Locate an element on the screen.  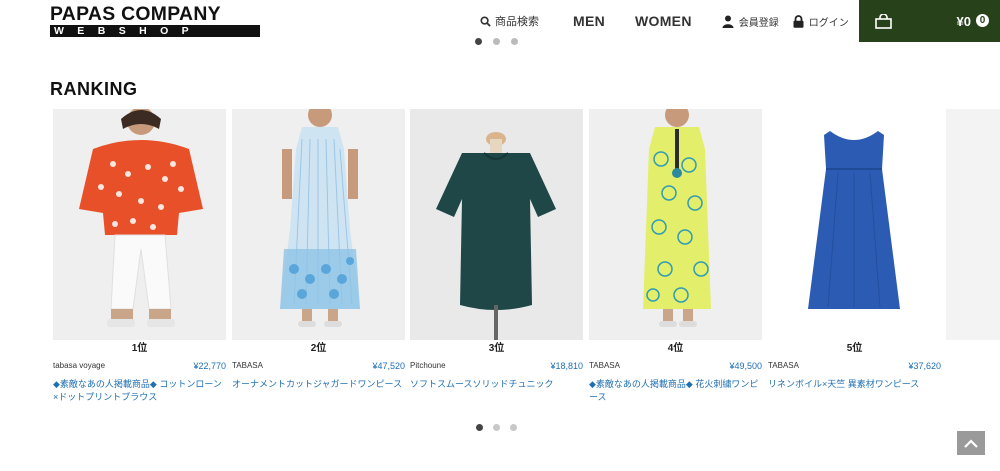
product-price: ¥18,810 is located at coordinates (566, 366).